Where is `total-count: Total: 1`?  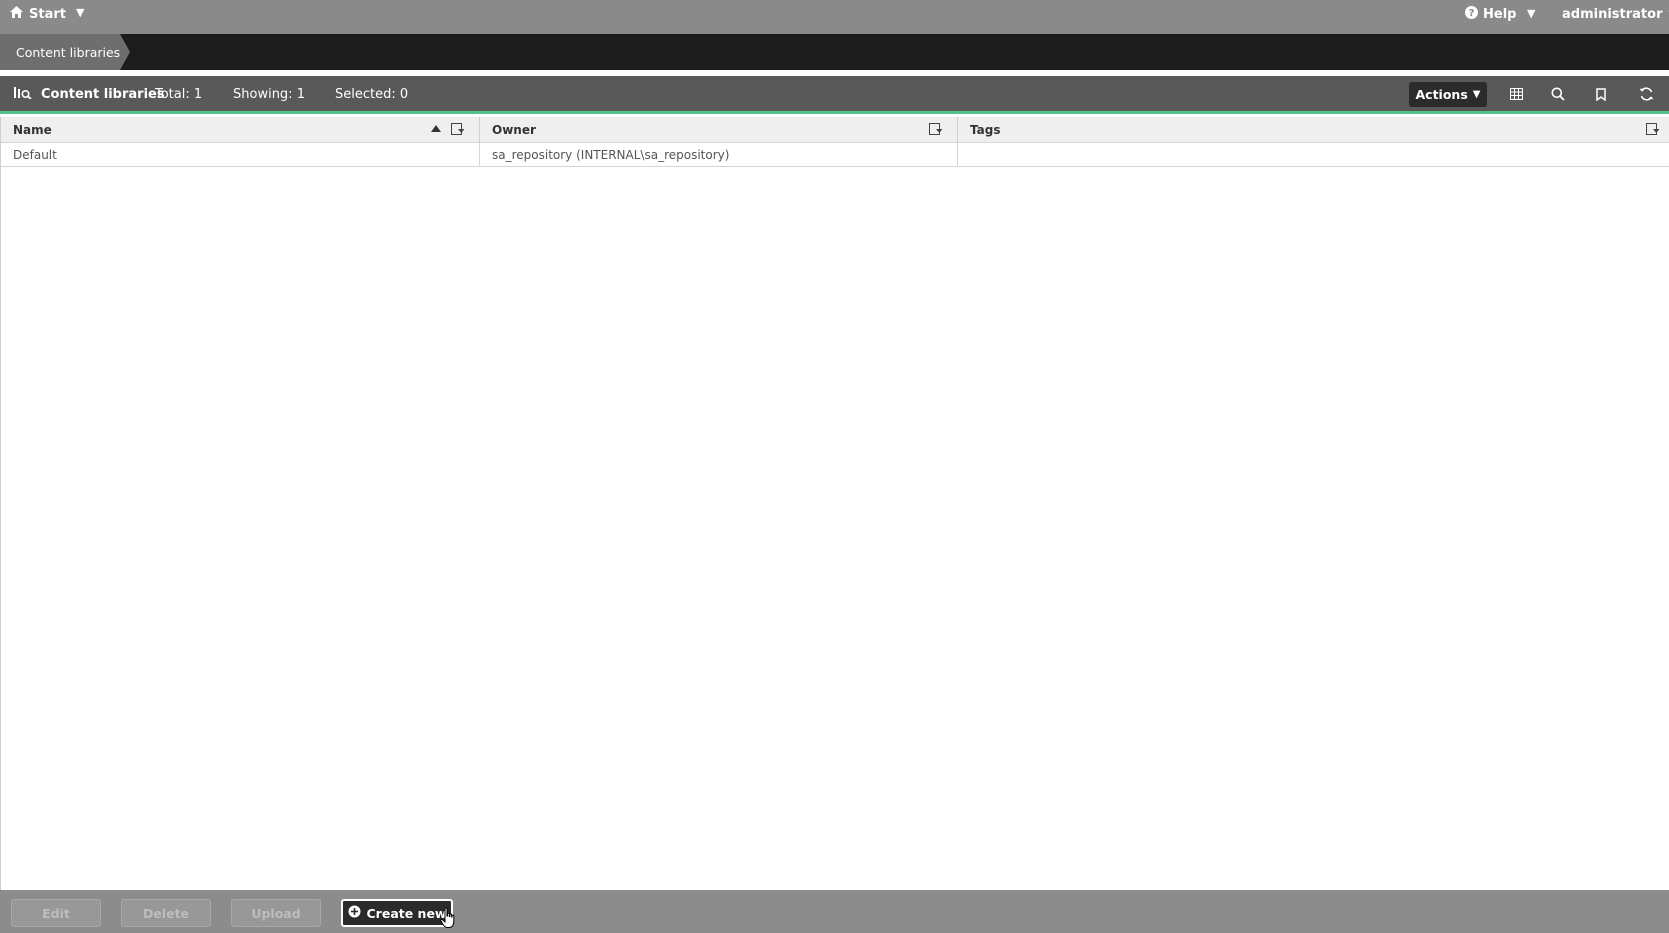
total-count: Total: 1 is located at coordinates (179, 94).